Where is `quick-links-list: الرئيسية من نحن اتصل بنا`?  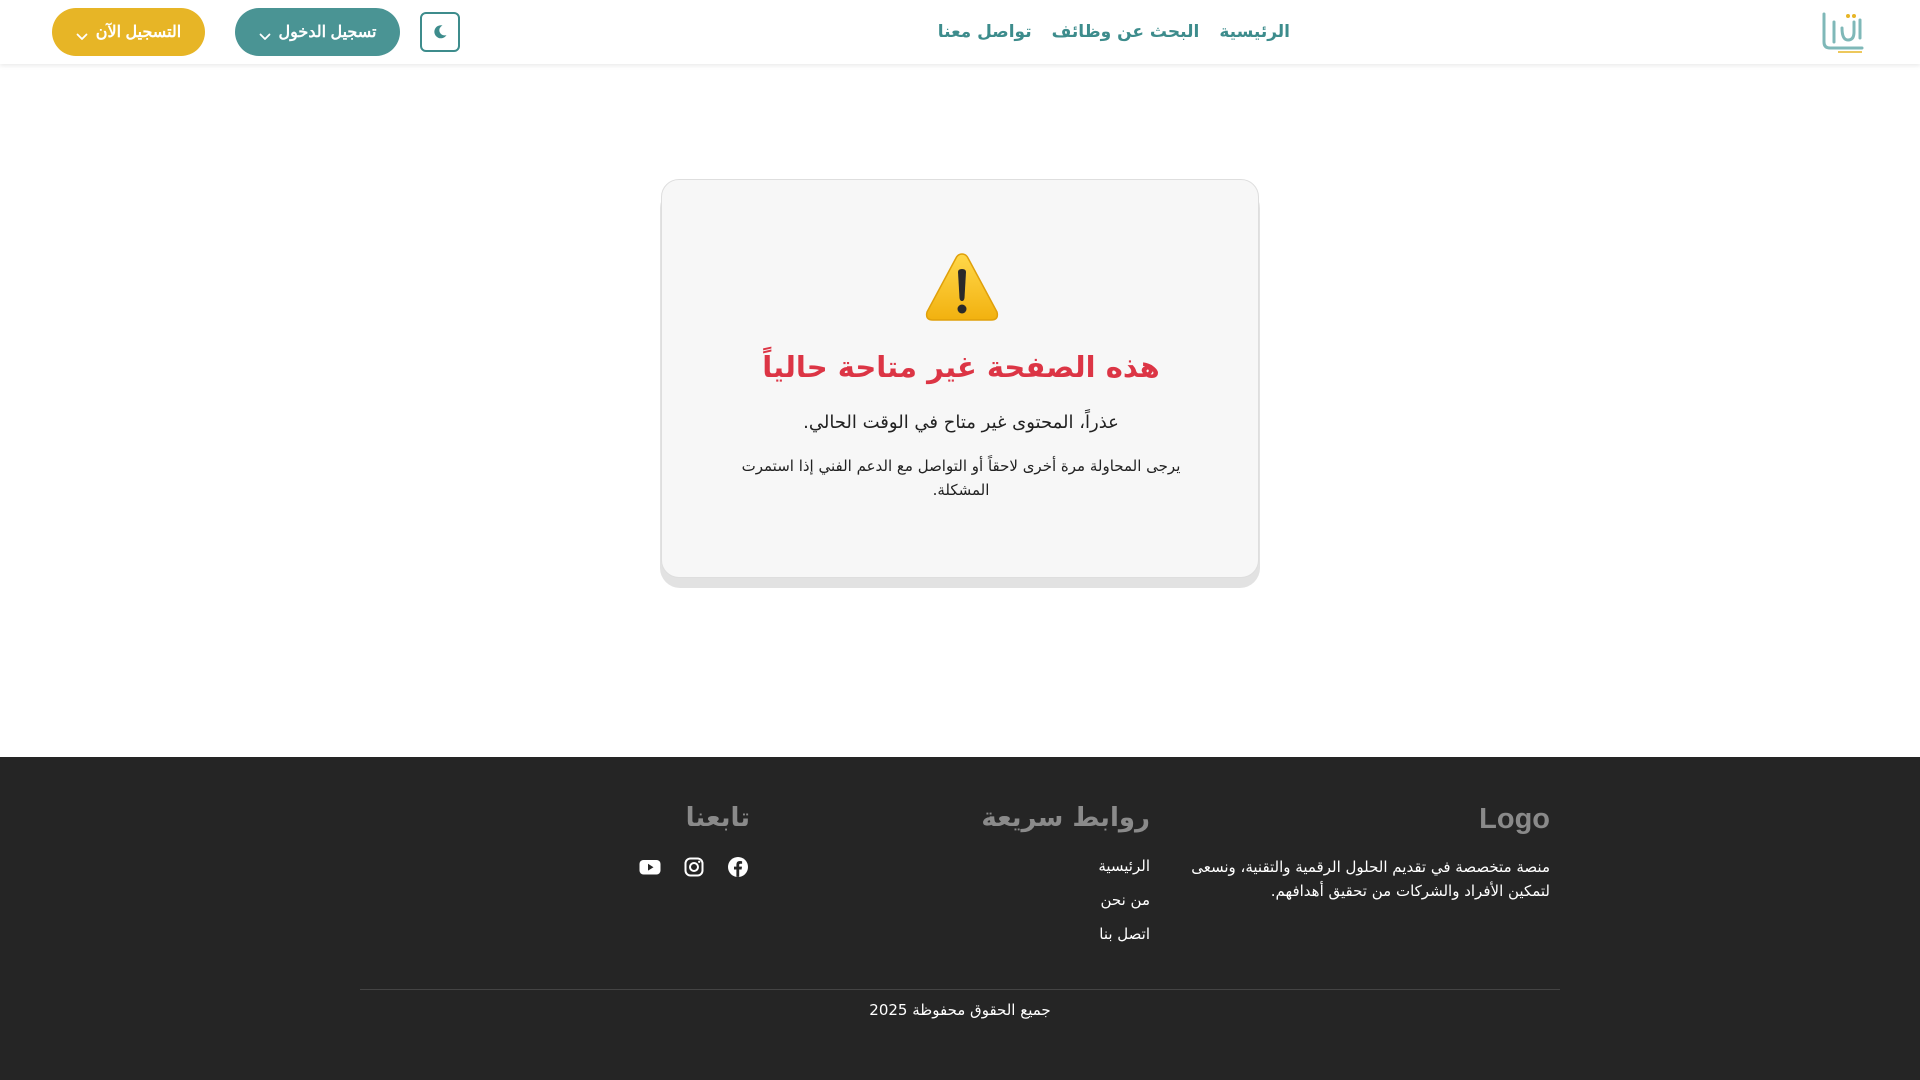
quick-links-list: الرئيسية من نحن اتصل بنا is located at coordinates (1124, 900).